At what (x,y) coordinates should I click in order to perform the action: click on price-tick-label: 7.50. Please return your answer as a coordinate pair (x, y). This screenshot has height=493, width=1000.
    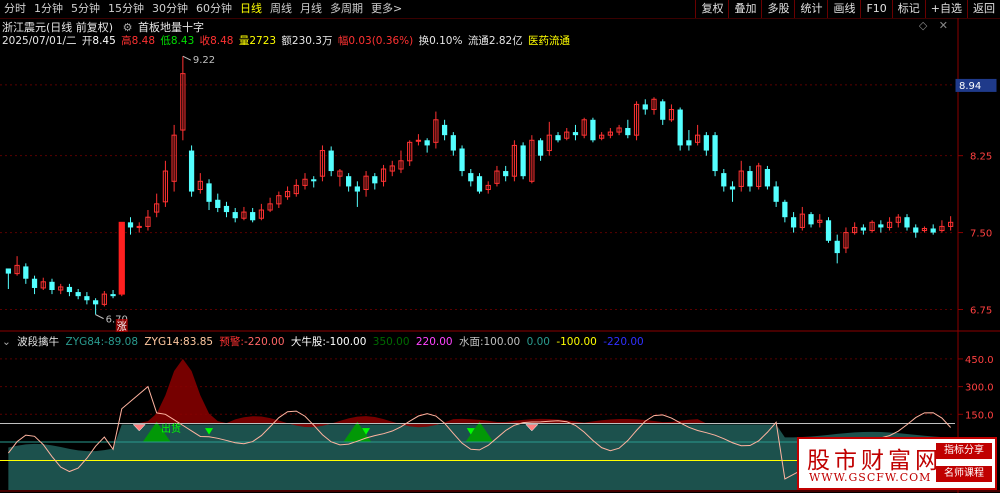
    Looking at the image, I should click on (981, 234).